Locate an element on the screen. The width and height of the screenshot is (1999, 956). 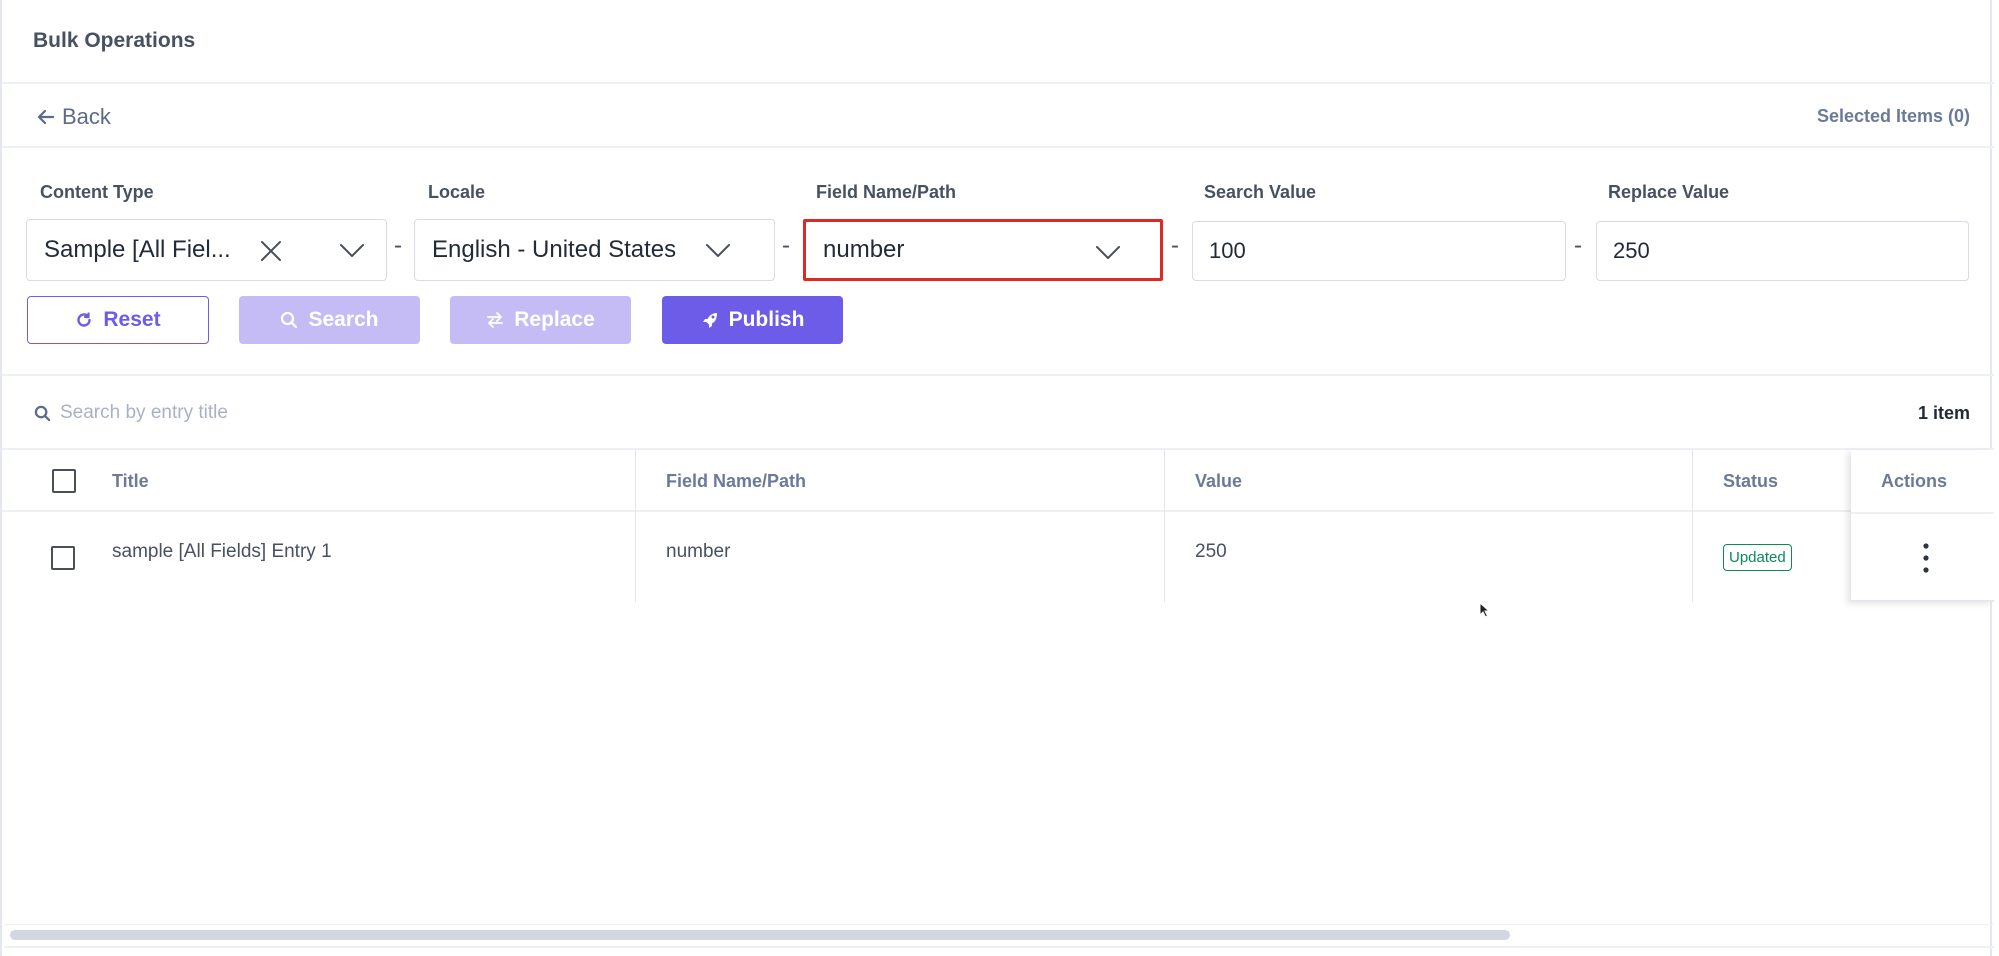
field-name-value: number is located at coordinates (864, 249).